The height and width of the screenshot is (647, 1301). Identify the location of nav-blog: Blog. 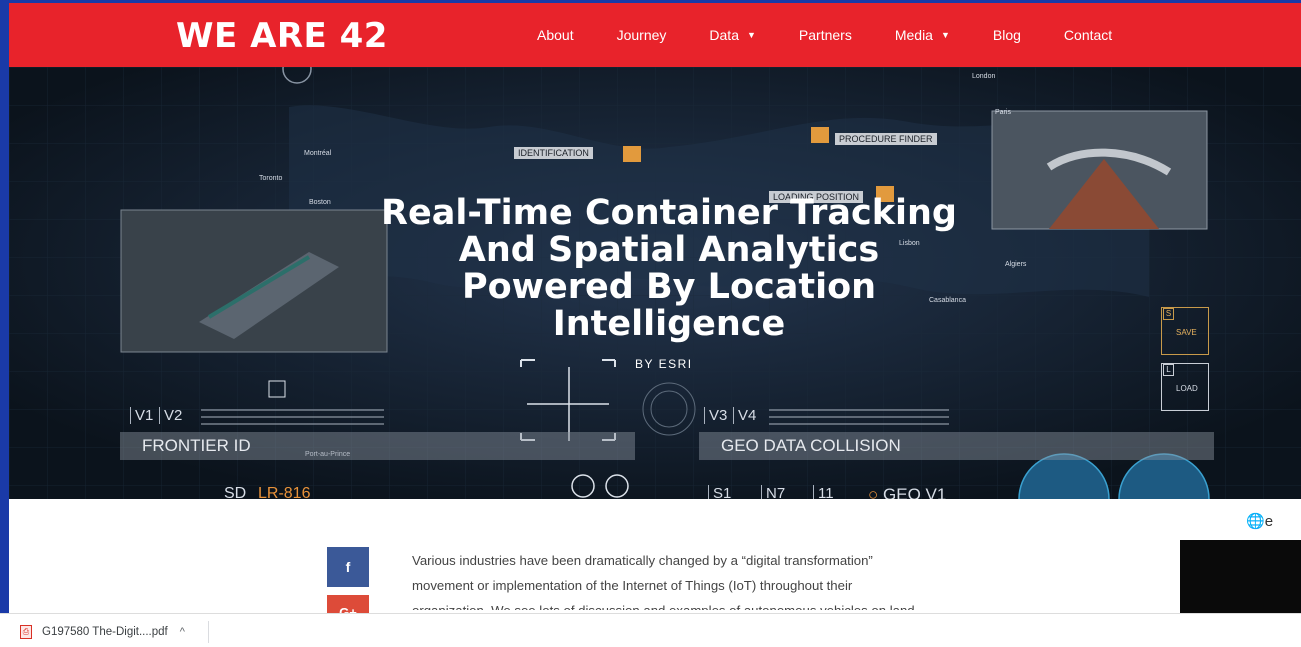
(1007, 35).